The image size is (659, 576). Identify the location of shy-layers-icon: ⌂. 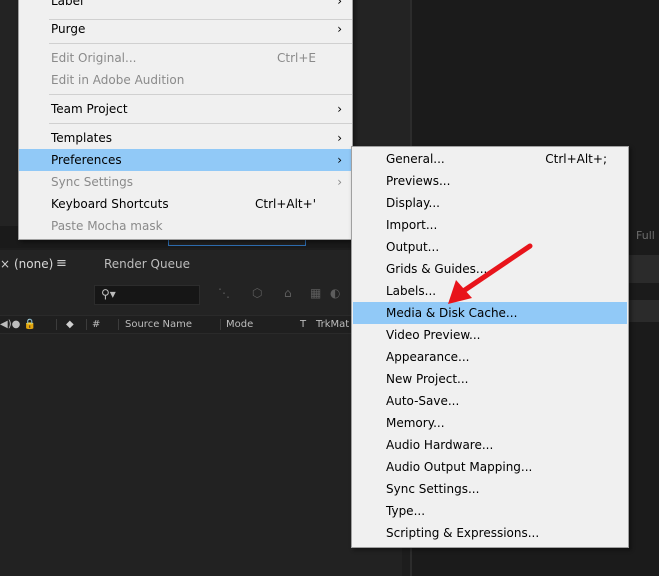
(291, 293).